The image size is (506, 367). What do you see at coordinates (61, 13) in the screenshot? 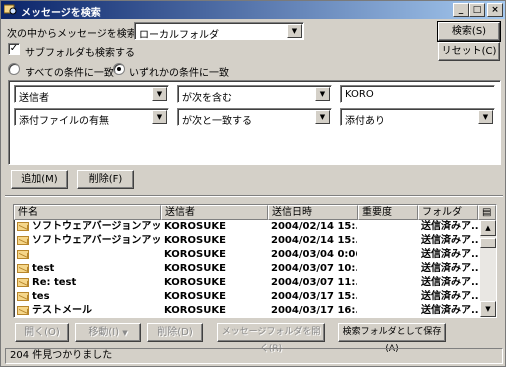
I see `window-title: メッセージを検索` at bounding box center [61, 13].